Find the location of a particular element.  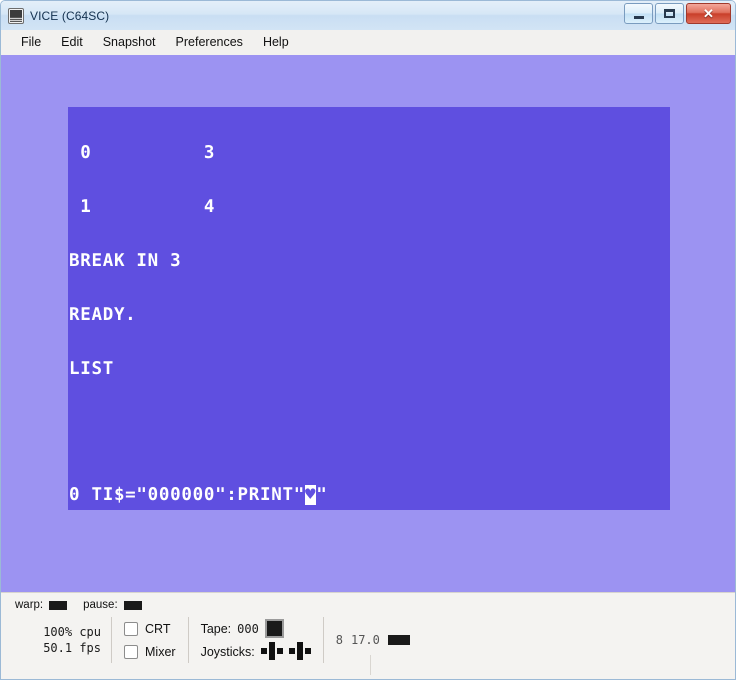

c64-line-break: BREAK IN 3 is located at coordinates (125, 261).